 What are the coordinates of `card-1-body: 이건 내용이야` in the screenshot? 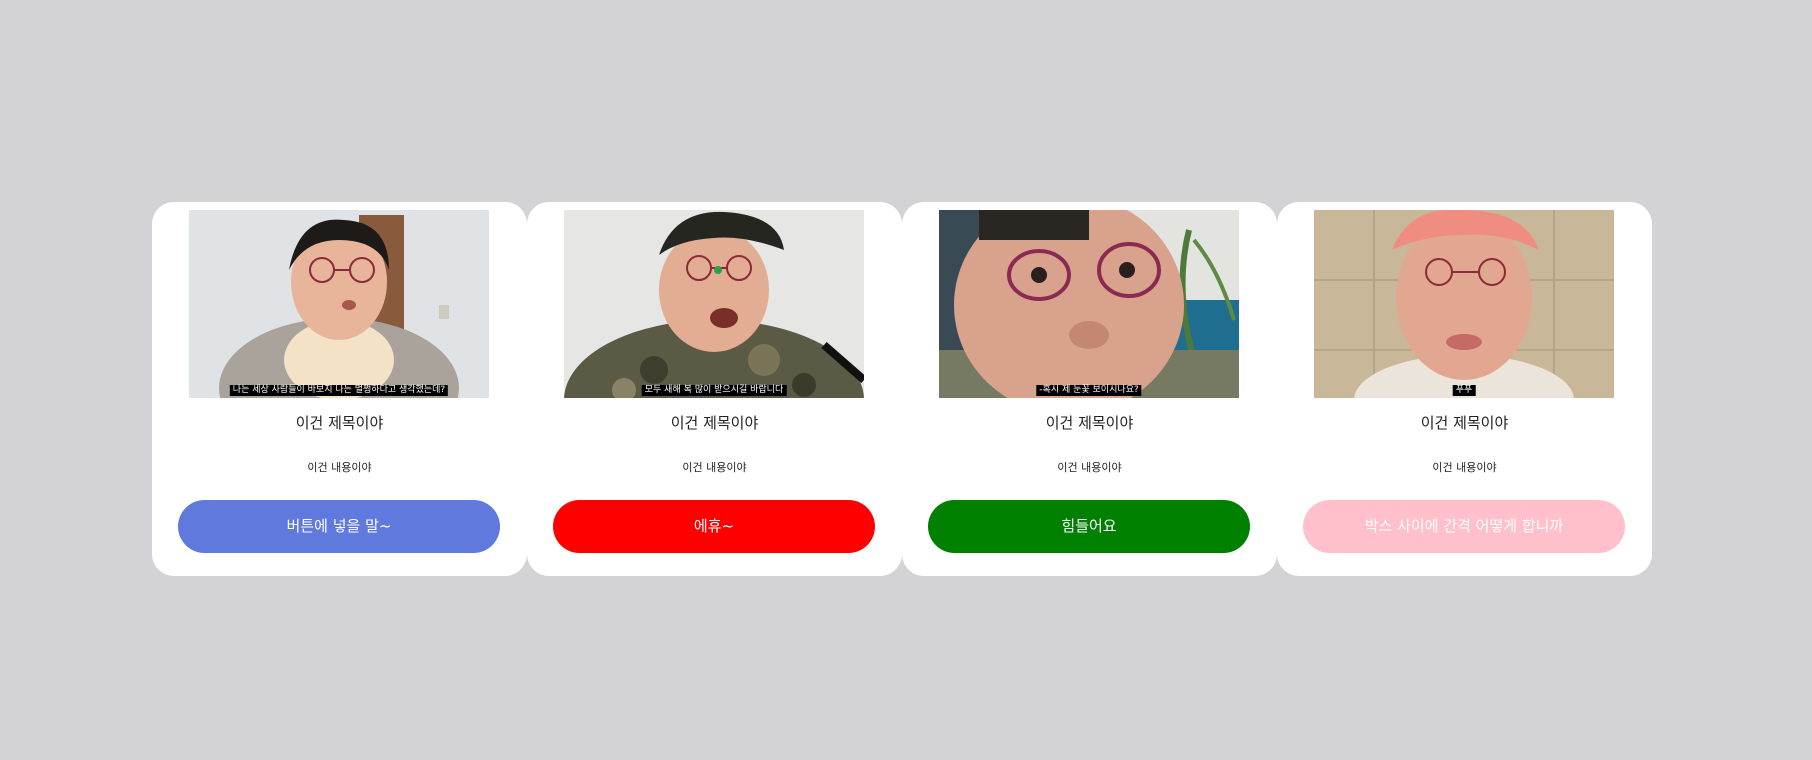 It's located at (339, 467).